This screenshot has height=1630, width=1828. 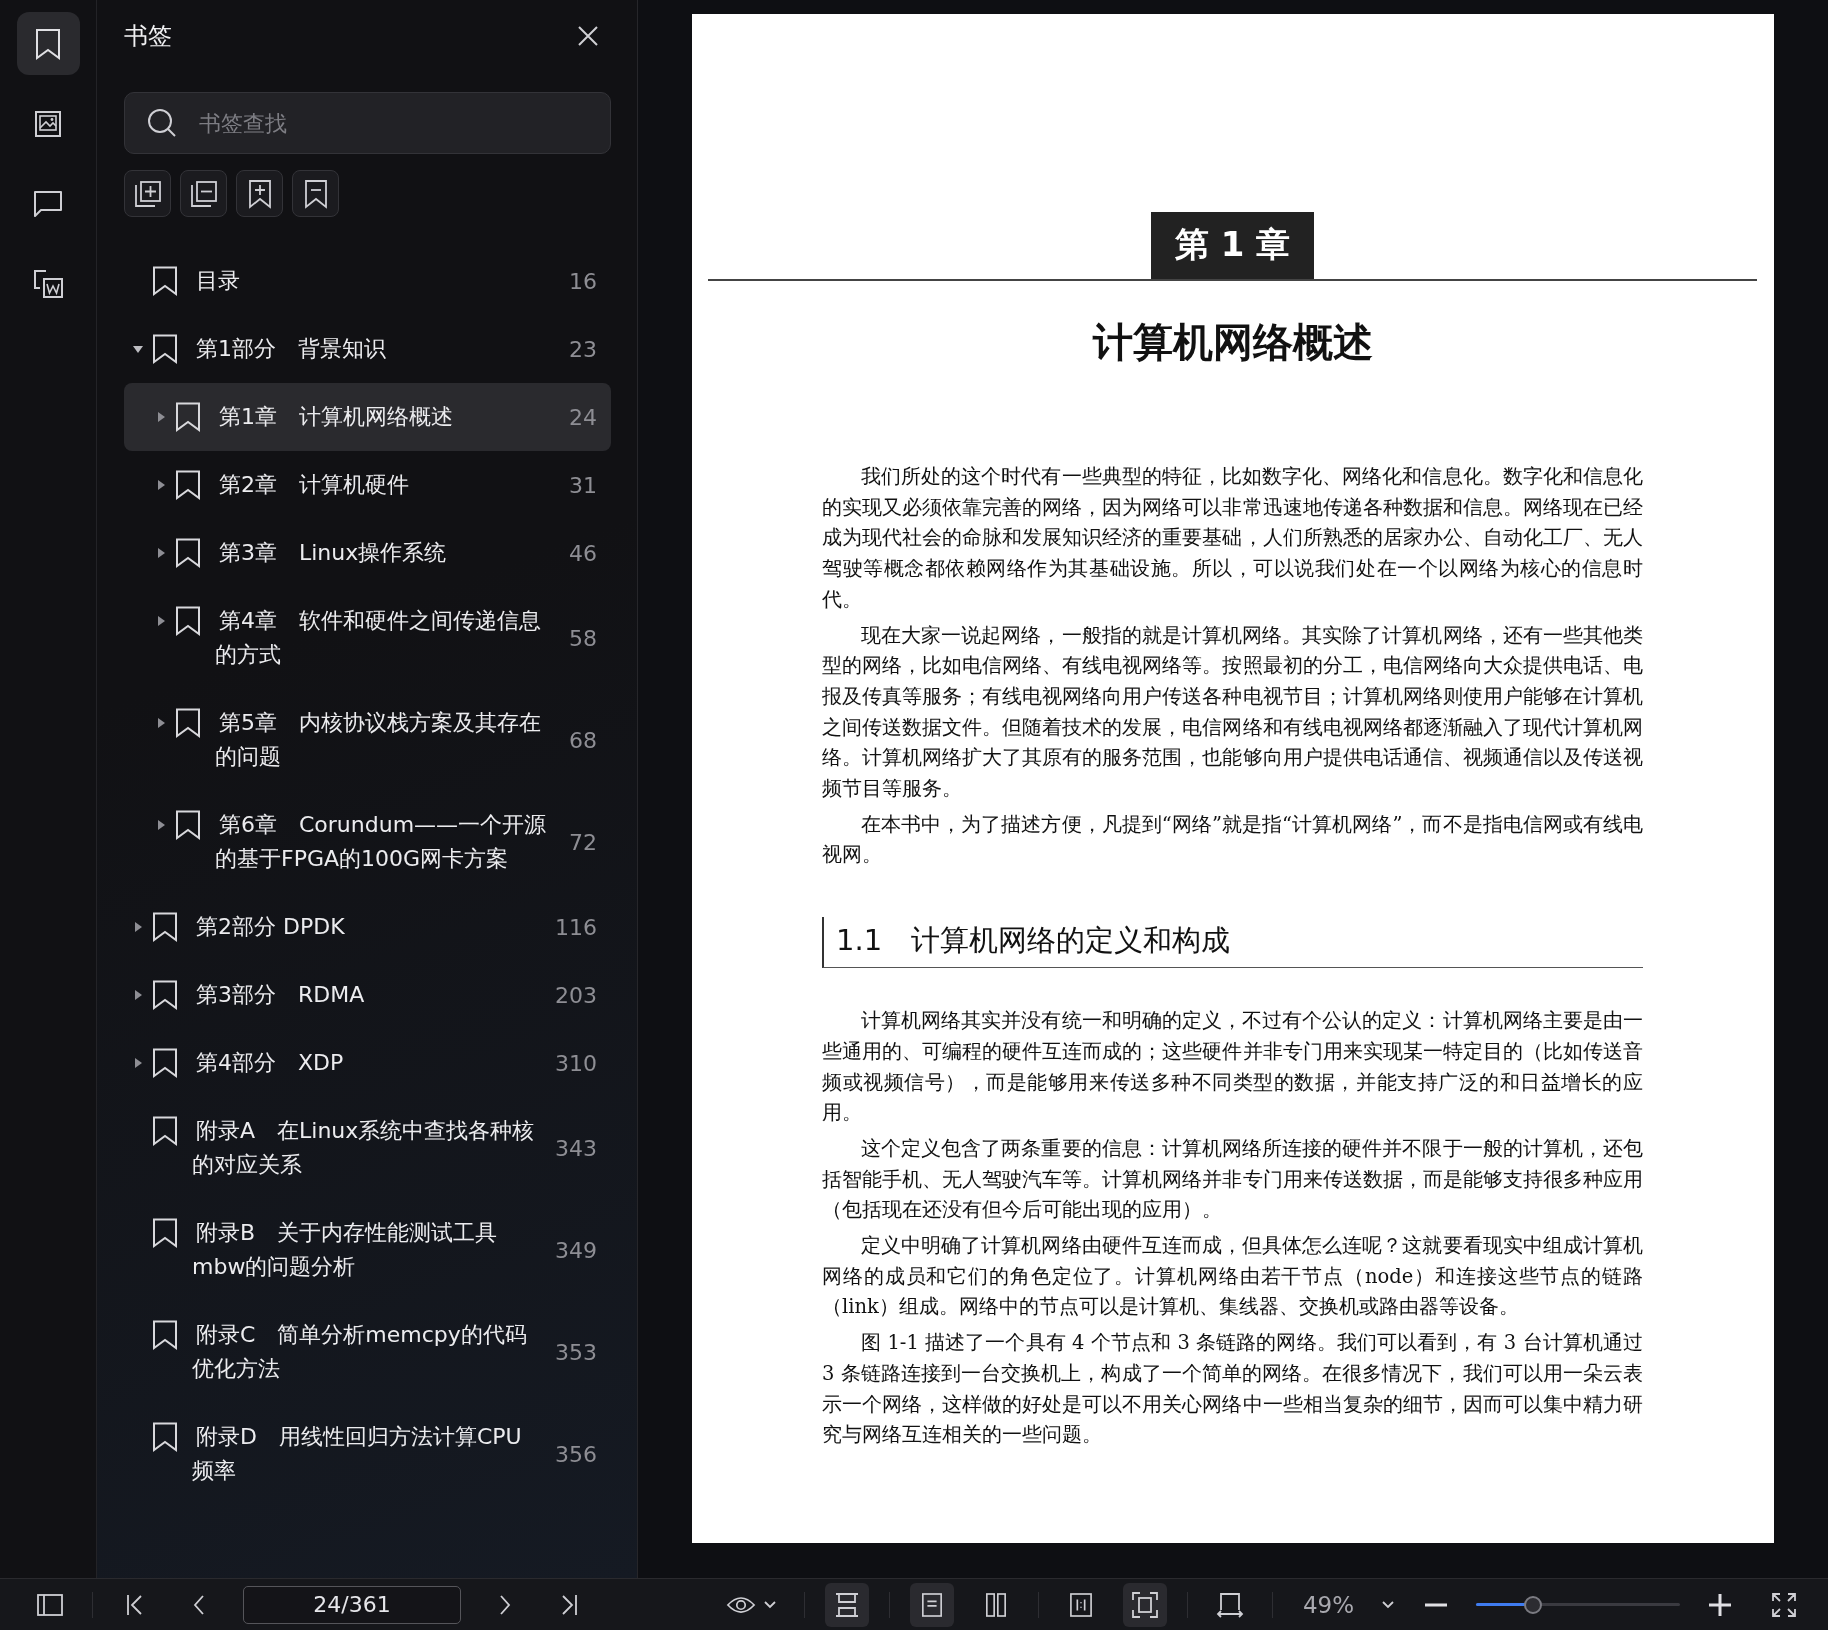 I want to click on speech-bubble-icon, so click(x=48, y=203).